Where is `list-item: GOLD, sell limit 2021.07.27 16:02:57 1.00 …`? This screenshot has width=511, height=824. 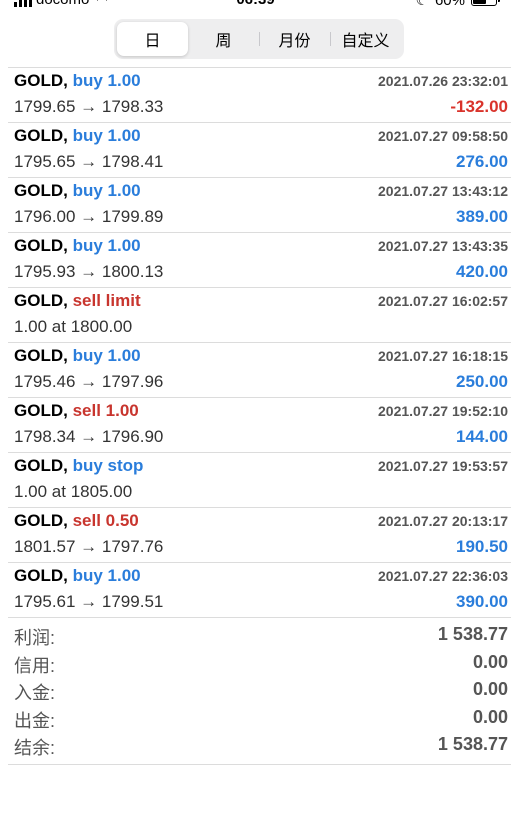
list-item: GOLD, sell limit 2021.07.27 16:02:57 1.00 … is located at coordinates (259, 315).